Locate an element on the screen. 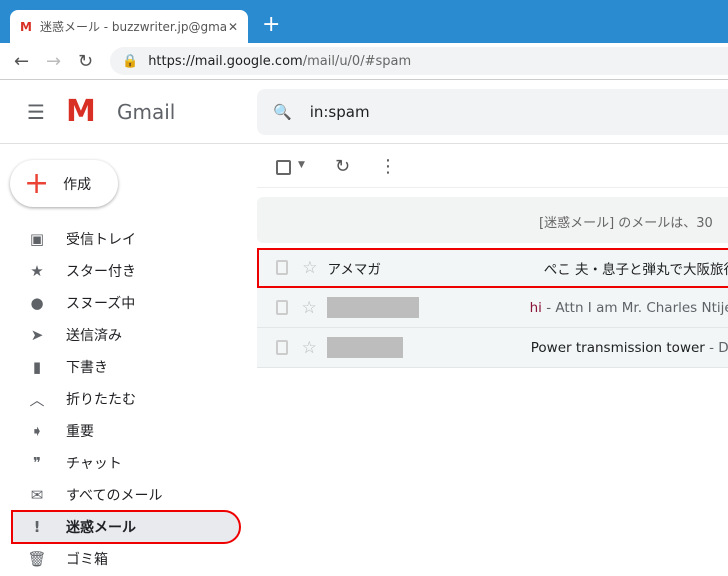  sidebar-item: ❞ チャット is located at coordinates (126, 463).